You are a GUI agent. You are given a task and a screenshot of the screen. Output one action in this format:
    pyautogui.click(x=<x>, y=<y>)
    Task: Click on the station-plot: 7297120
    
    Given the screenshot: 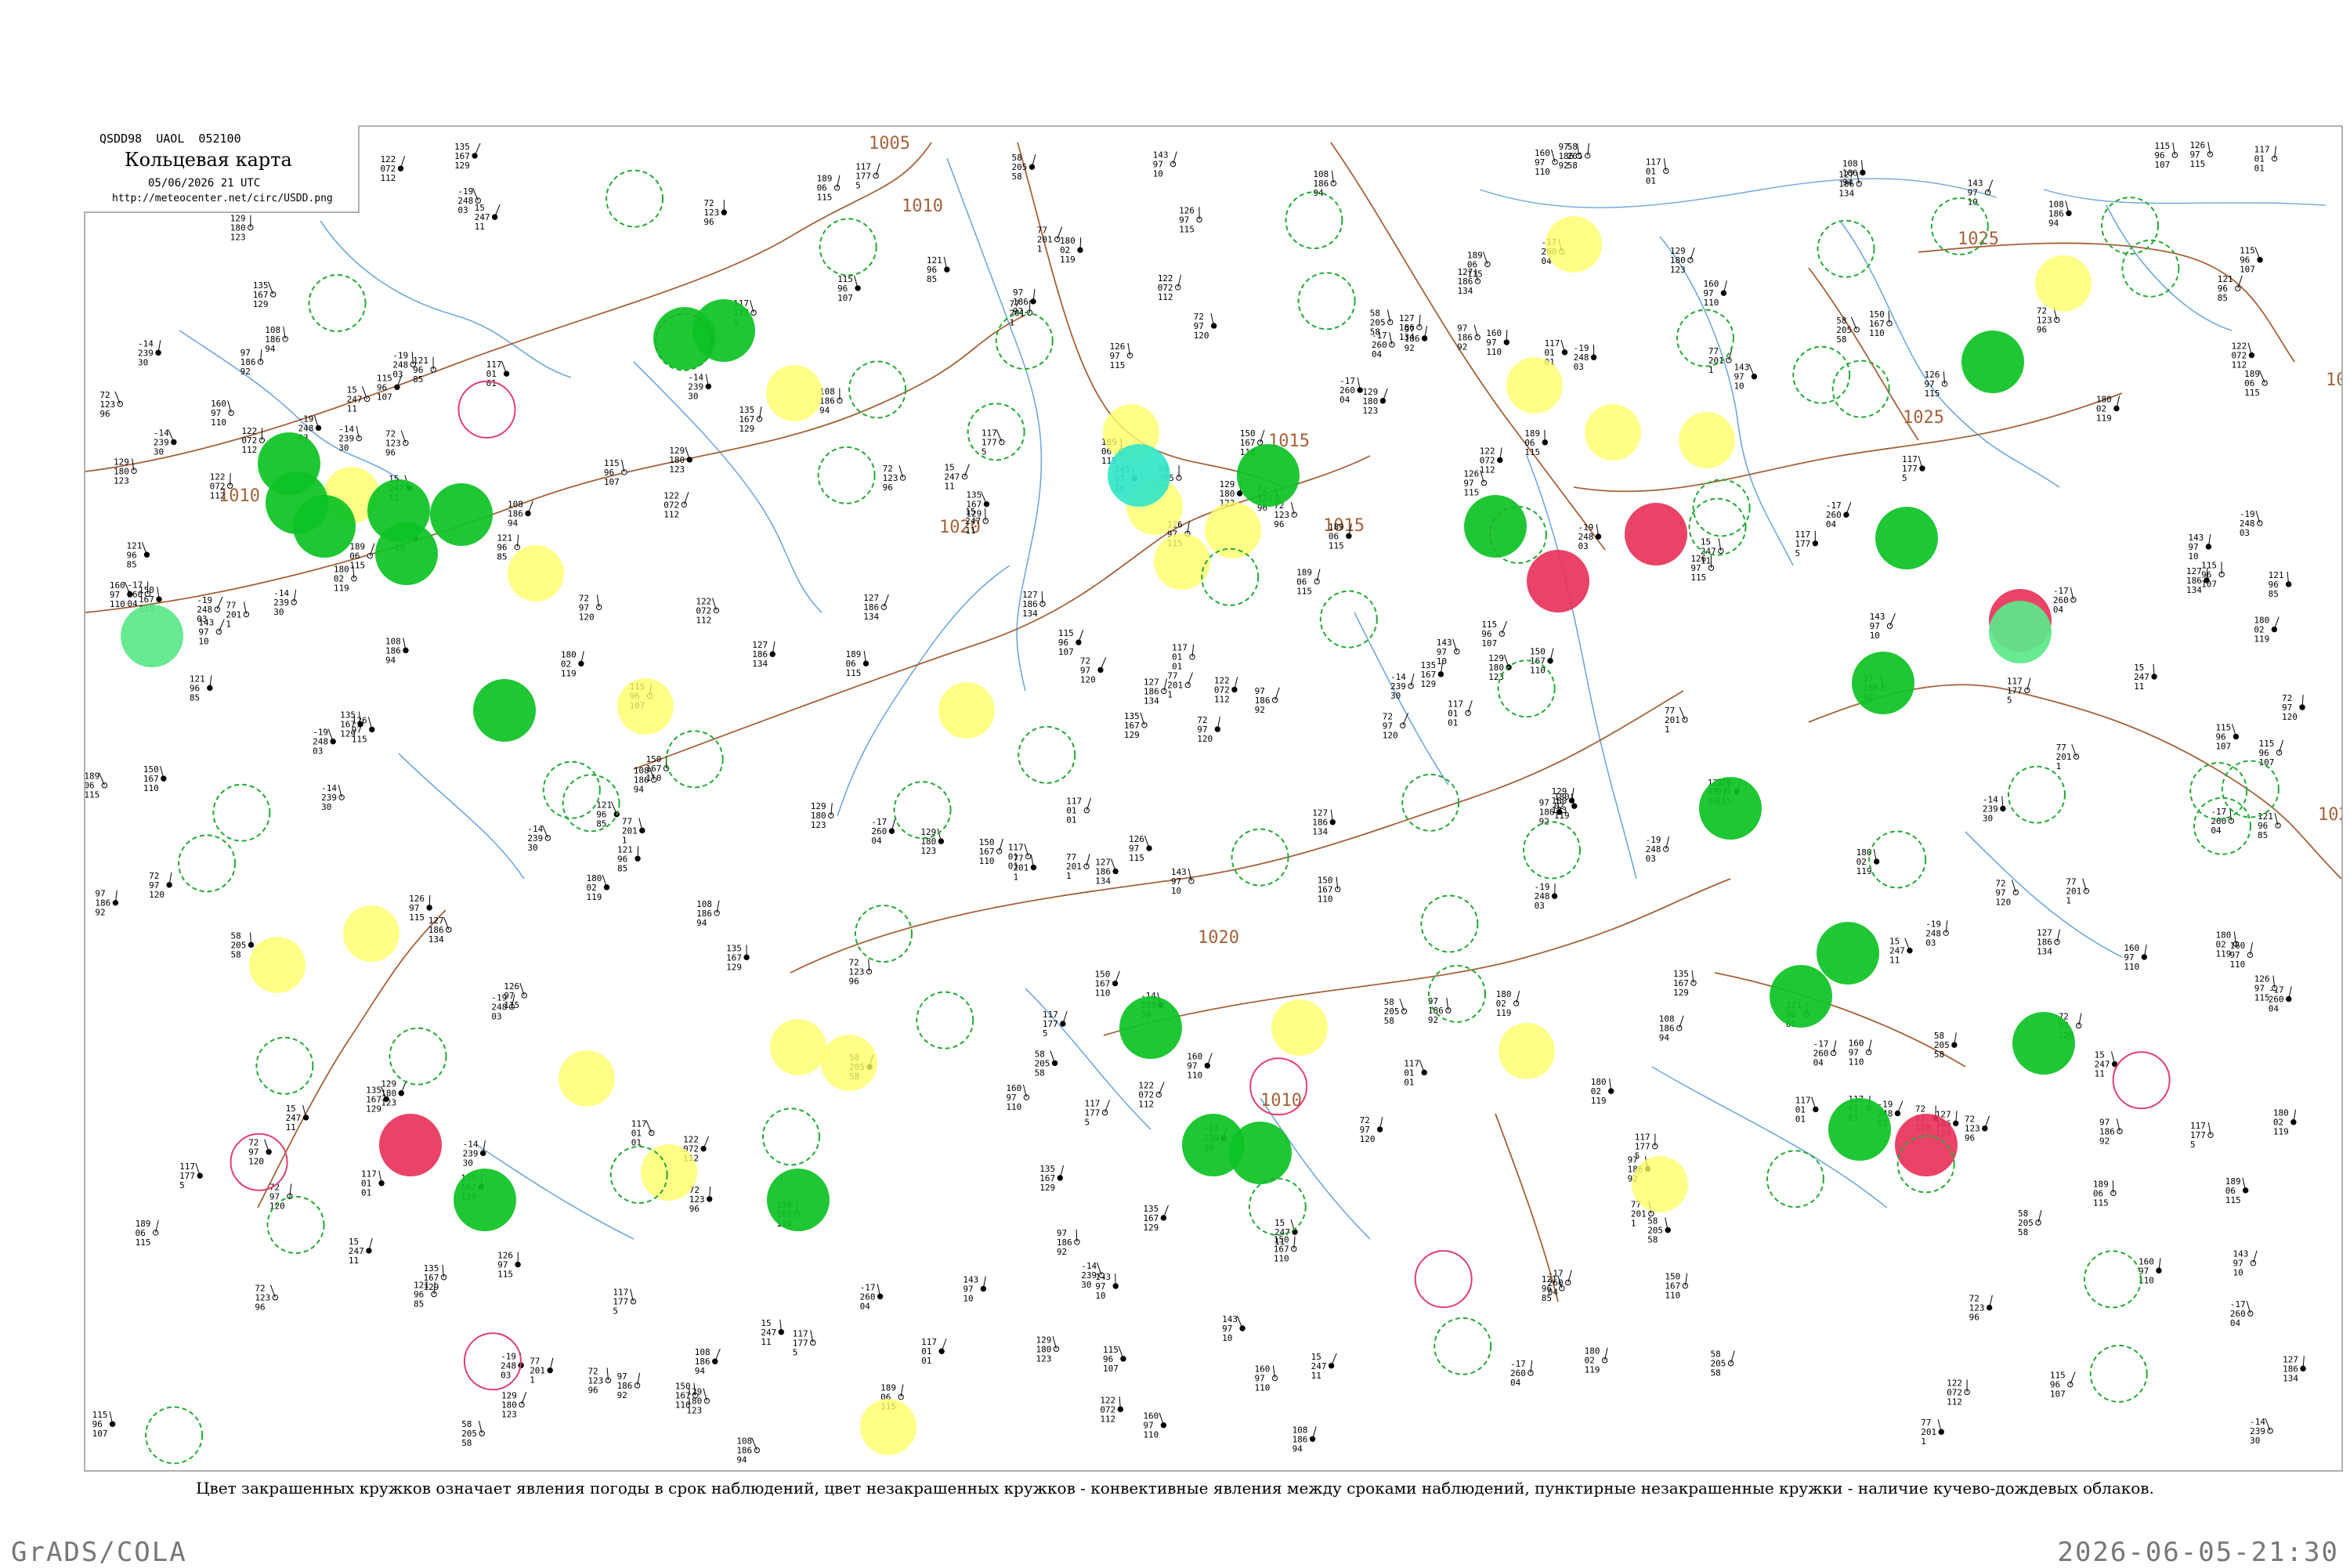 What is the action you would take?
    pyautogui.click(x=1205, y=326)
    